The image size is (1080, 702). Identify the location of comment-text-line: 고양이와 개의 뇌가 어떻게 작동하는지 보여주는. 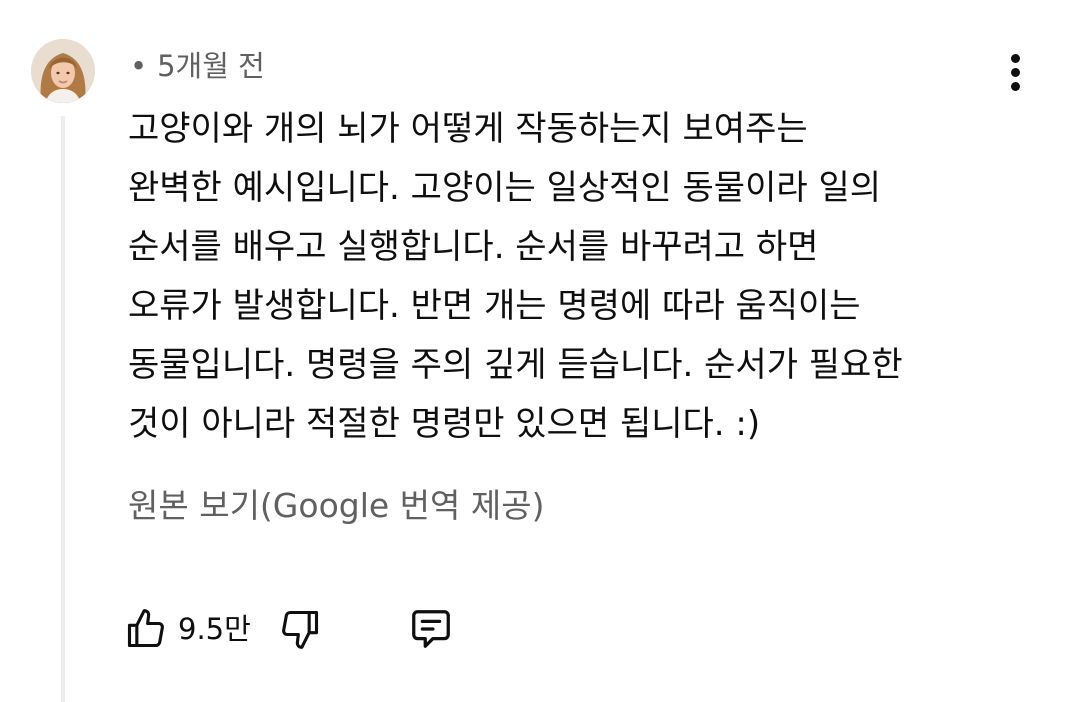
(468, 129).